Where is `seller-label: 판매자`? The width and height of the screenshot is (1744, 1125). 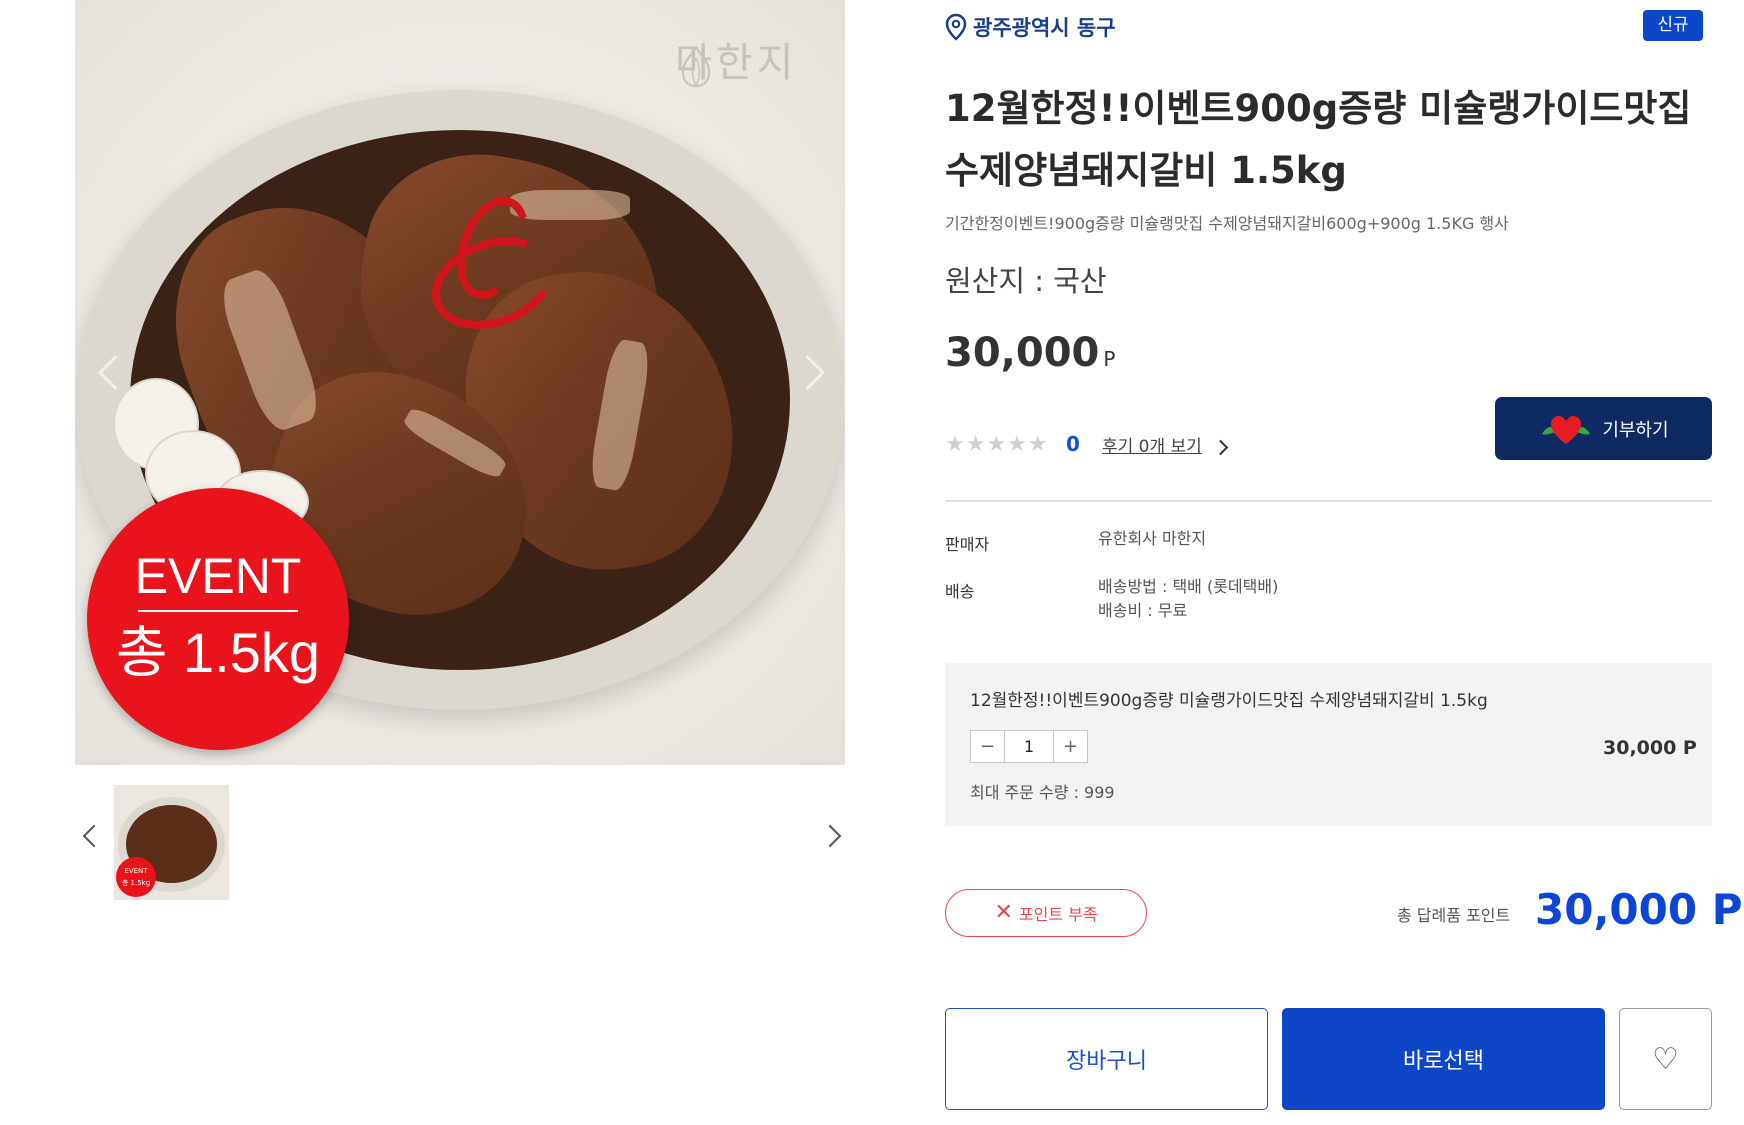 seller-label: 판매자 is located at coordinates (967, 544).